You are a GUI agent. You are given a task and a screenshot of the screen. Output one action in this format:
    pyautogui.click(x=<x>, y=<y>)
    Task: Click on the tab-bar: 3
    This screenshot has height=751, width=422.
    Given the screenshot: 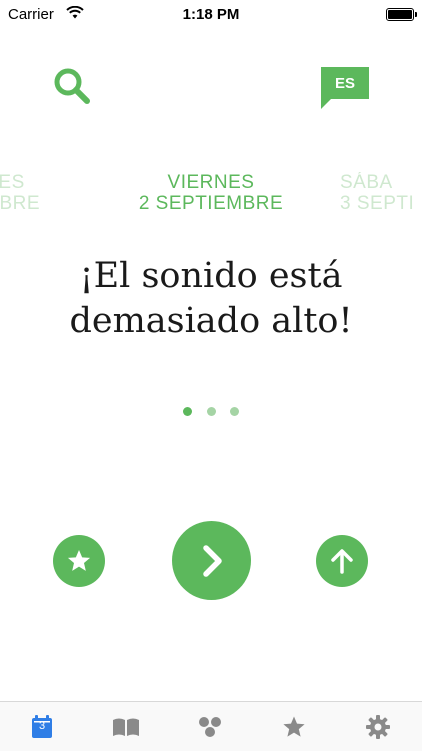 What is the action you would take?
    pyautogui.click(x=211, y=726)
    